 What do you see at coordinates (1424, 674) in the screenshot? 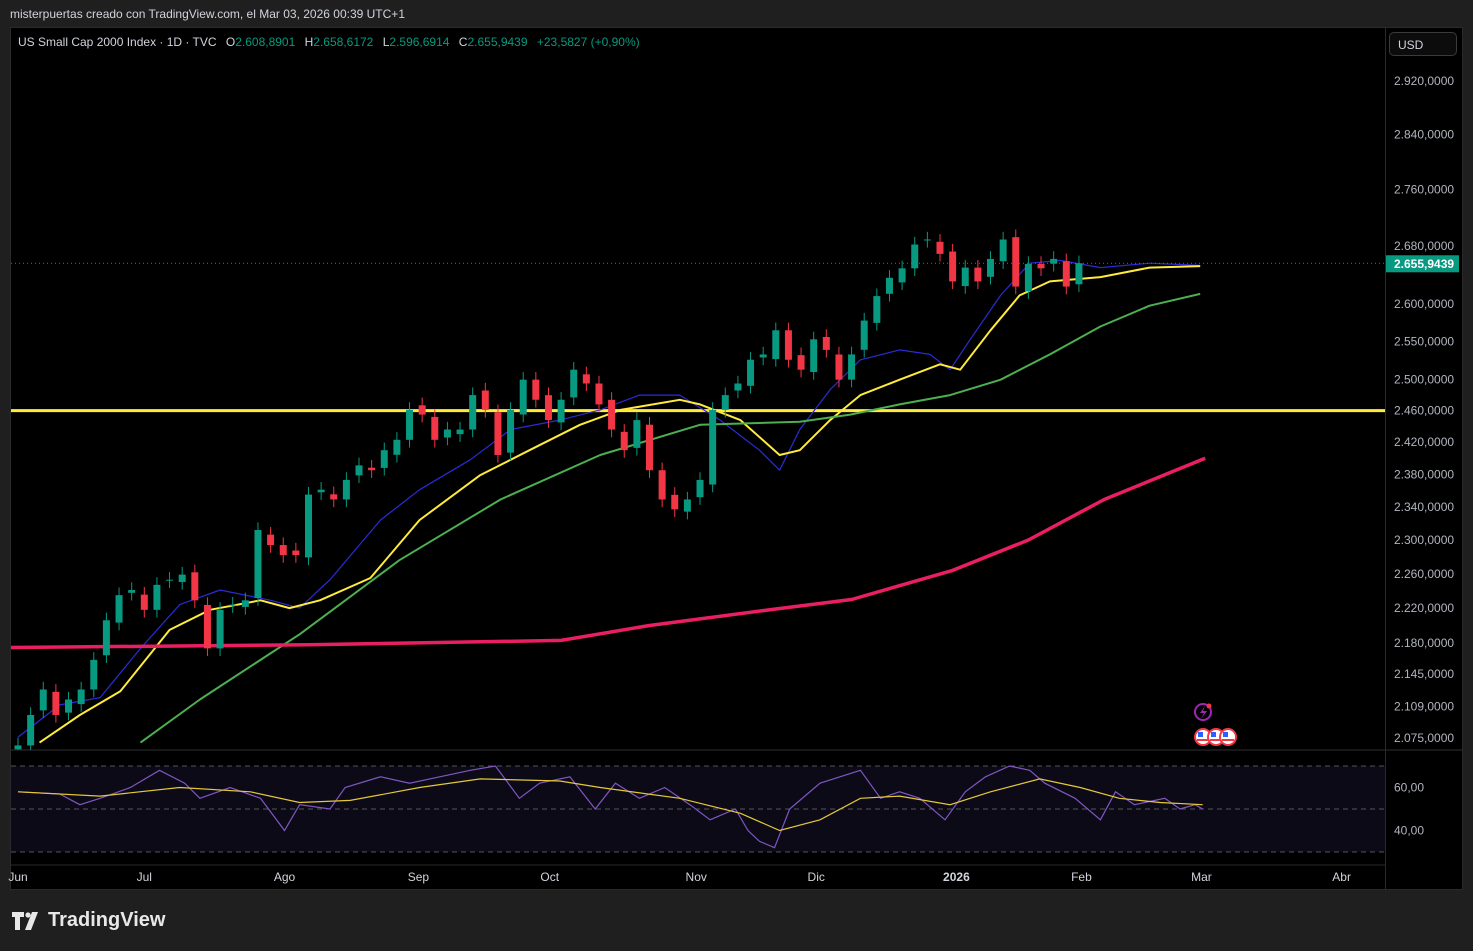
I see `price-axis-tick: 2.145,0000` at bounding box center [1424, 674].